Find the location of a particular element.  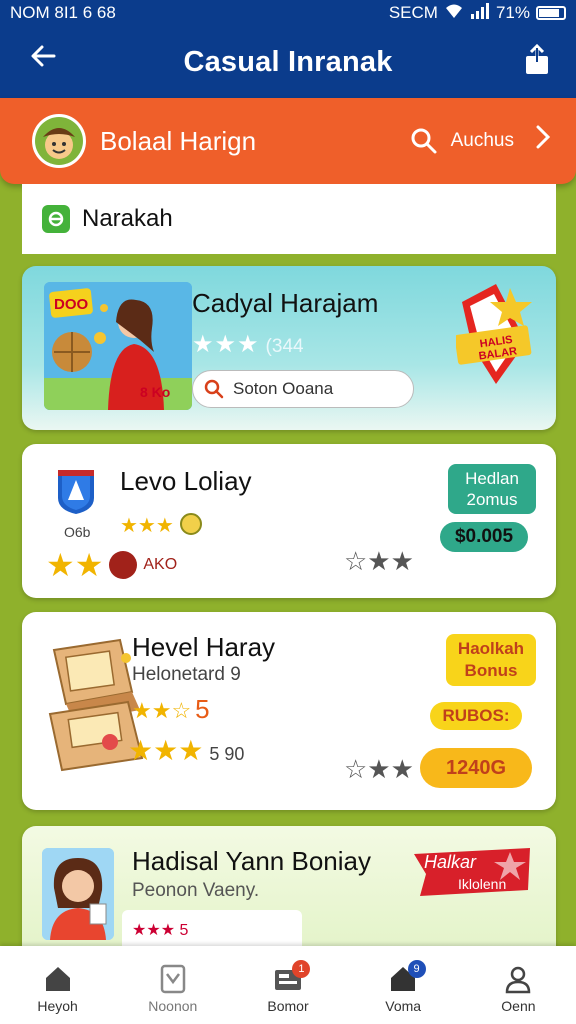

card-title: Hadisal Yann Boniay is located at coordinates (251, 861).